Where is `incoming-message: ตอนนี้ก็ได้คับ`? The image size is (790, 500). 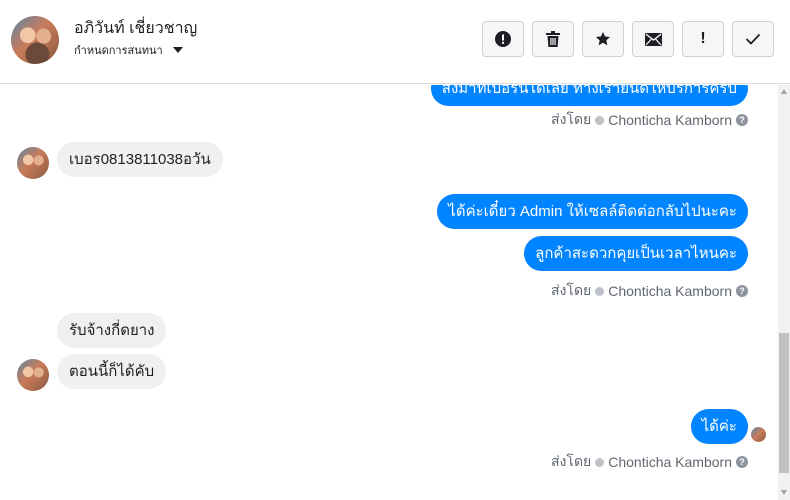
incoming-message: ตอนนี้ก็ได้คับ is located at coordinates (112, 371).